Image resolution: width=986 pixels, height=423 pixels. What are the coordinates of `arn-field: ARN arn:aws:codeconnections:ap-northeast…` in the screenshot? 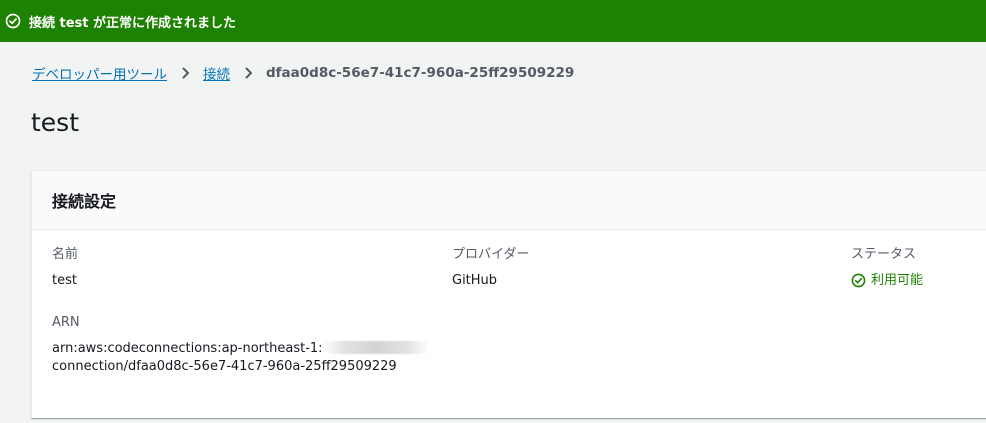 It's located at (242, 345).